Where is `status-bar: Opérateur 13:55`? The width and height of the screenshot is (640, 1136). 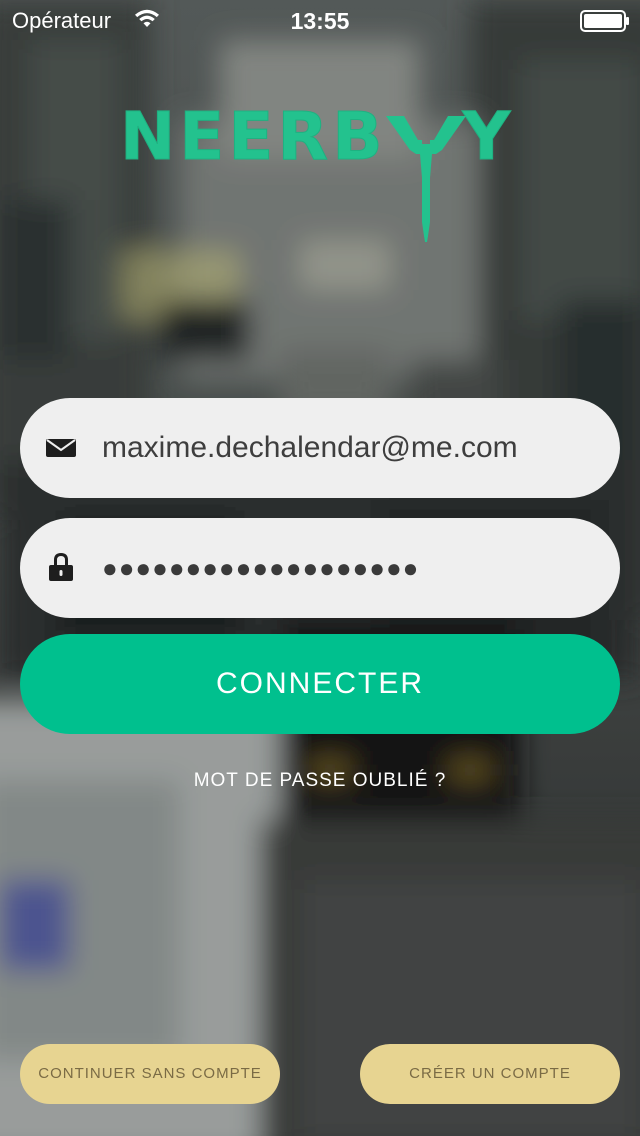 status-bar: Opérateur 13:55 is located at coordinates (320, 20).